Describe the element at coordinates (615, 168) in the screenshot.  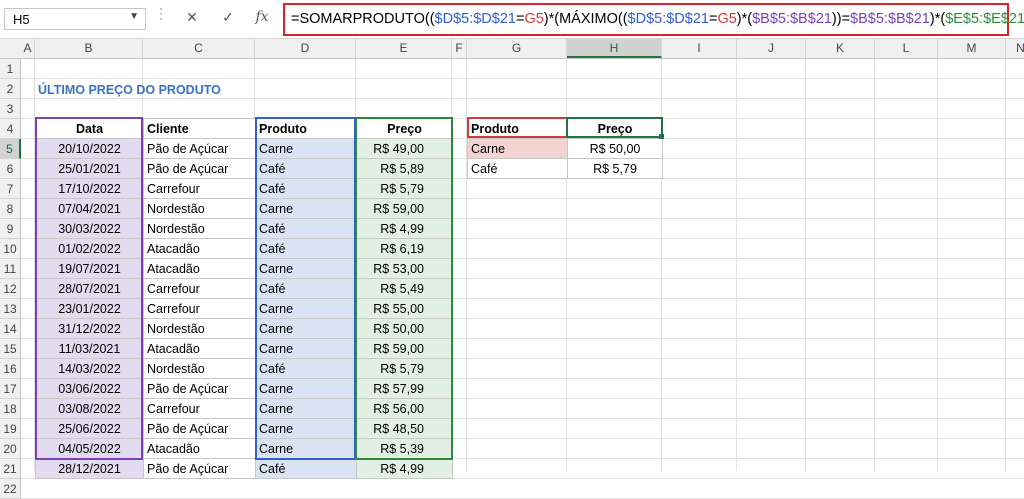
I see `lookup-price-cell: R$ 5,79` at that location.